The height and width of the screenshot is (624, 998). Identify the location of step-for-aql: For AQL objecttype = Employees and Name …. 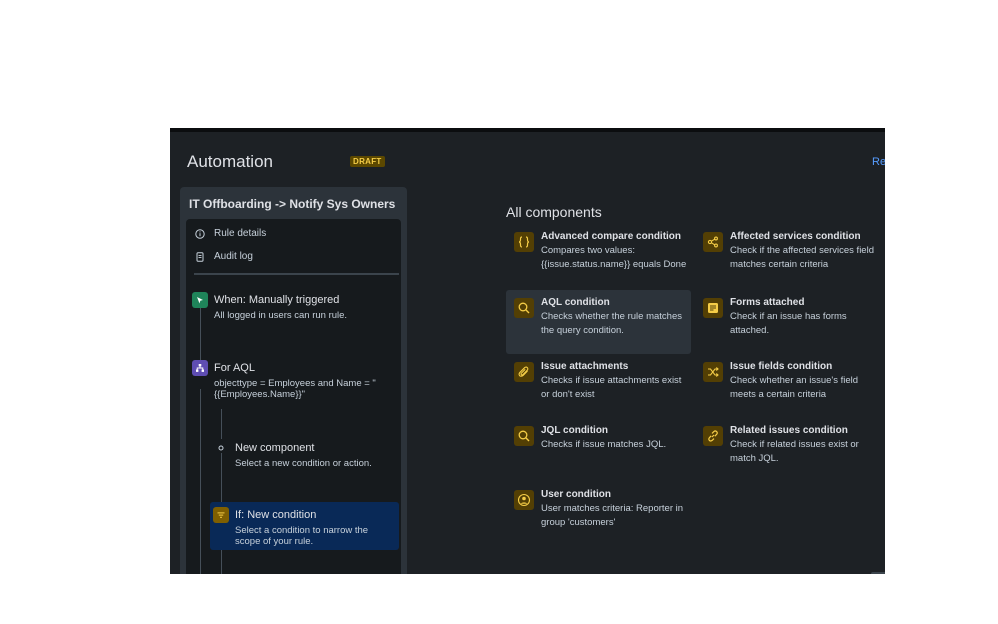
(294, 382).